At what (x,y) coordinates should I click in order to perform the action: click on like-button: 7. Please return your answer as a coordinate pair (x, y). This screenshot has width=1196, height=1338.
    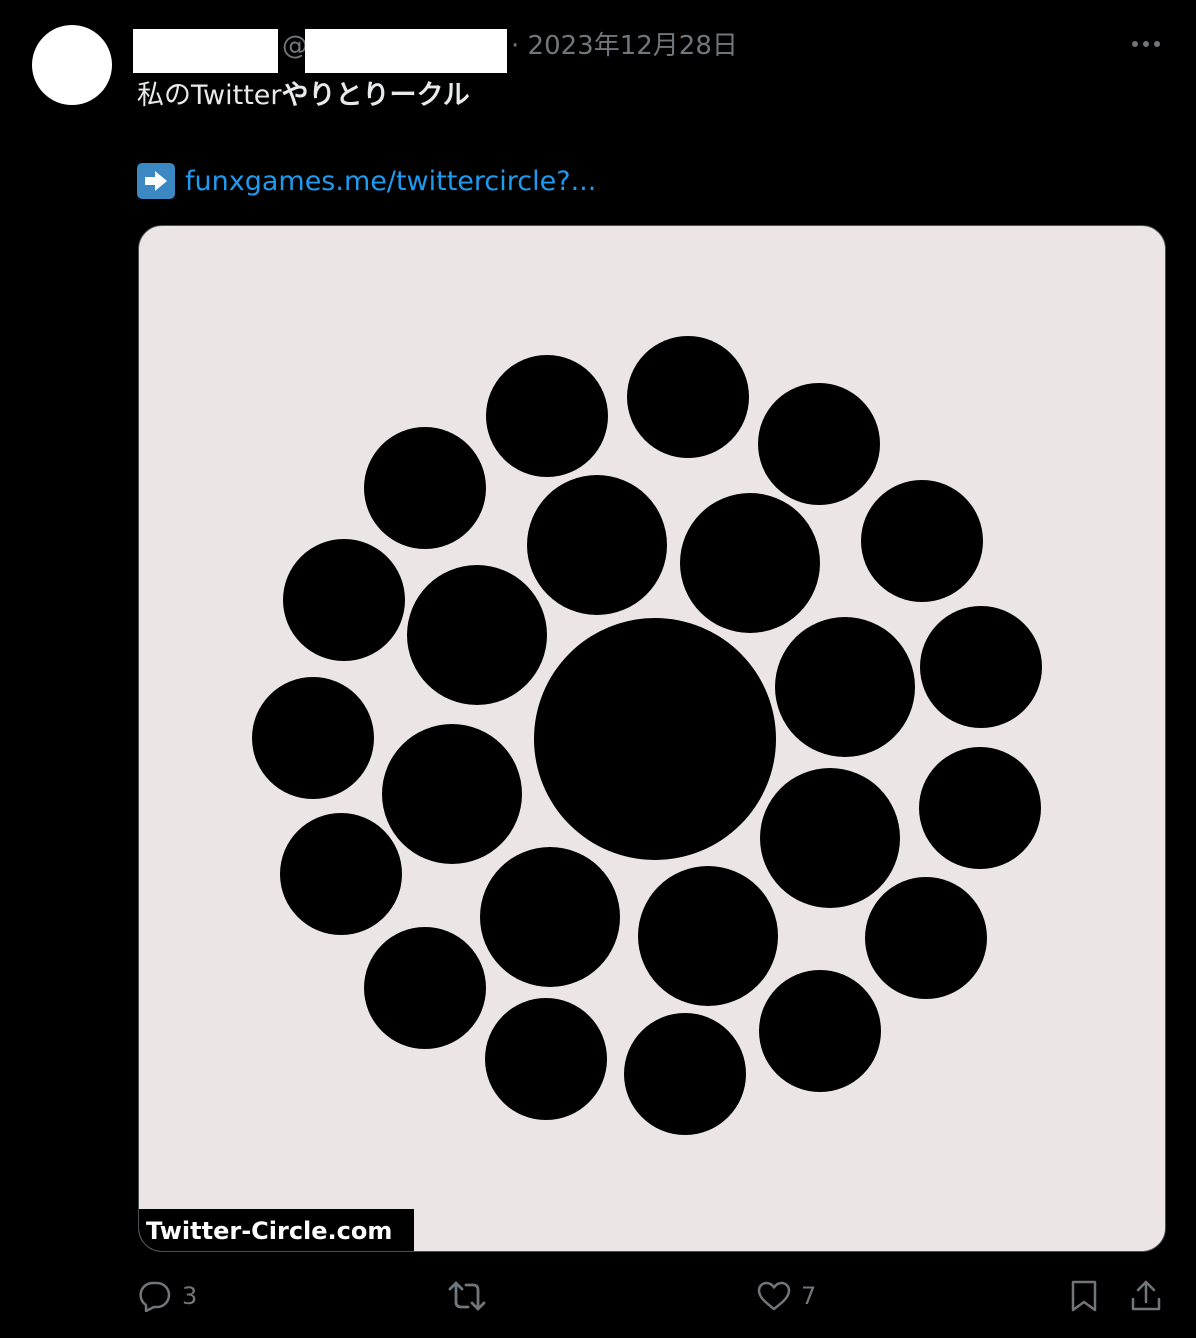
    Looking at the image, I should click on (786, 1296).